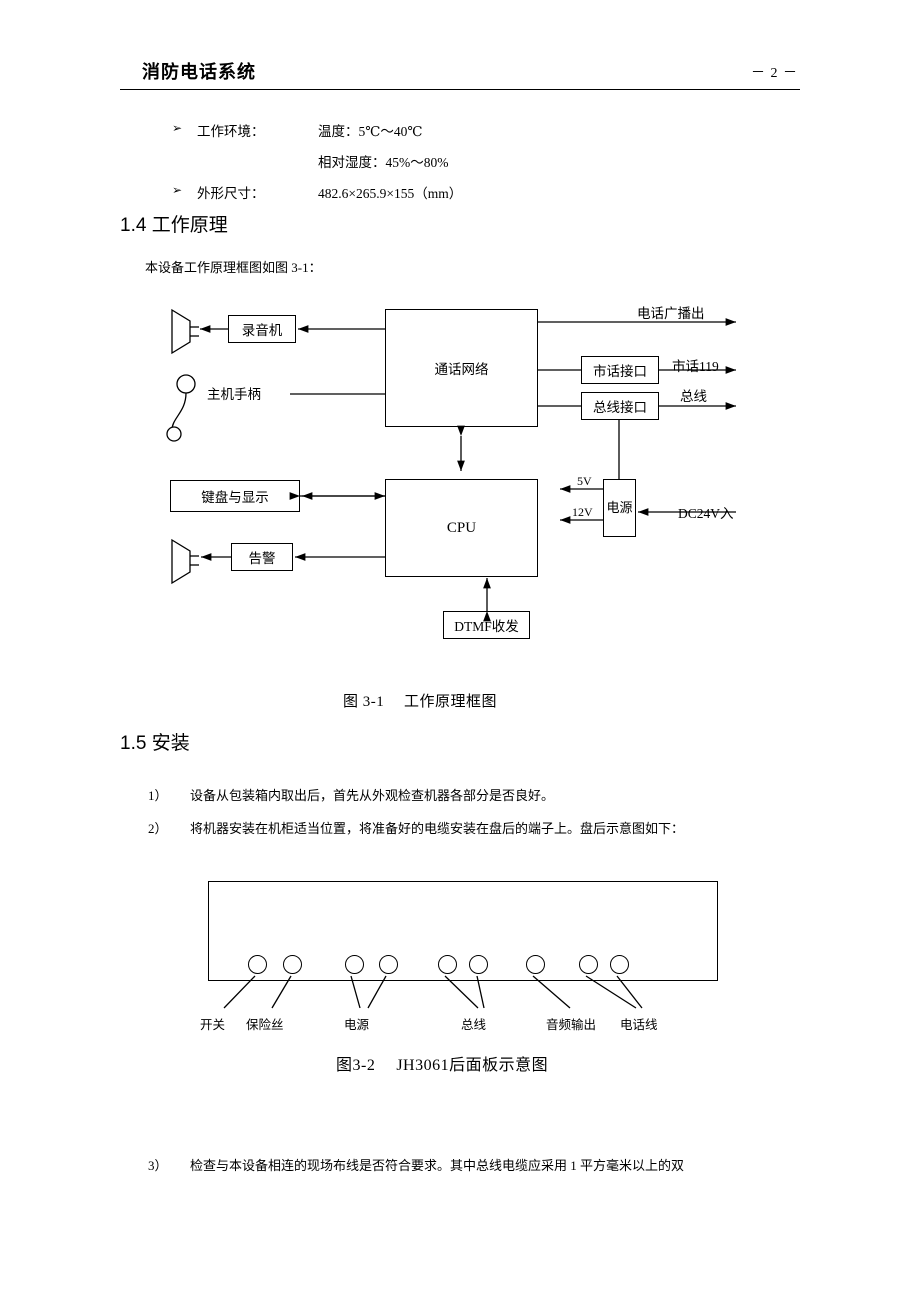 This screenshot has height=1302, width=920. I want to click on list-item-1: 设备从包装箱内取出后，首先从外观检查机器各部分是否良好。, so click(372, 795).